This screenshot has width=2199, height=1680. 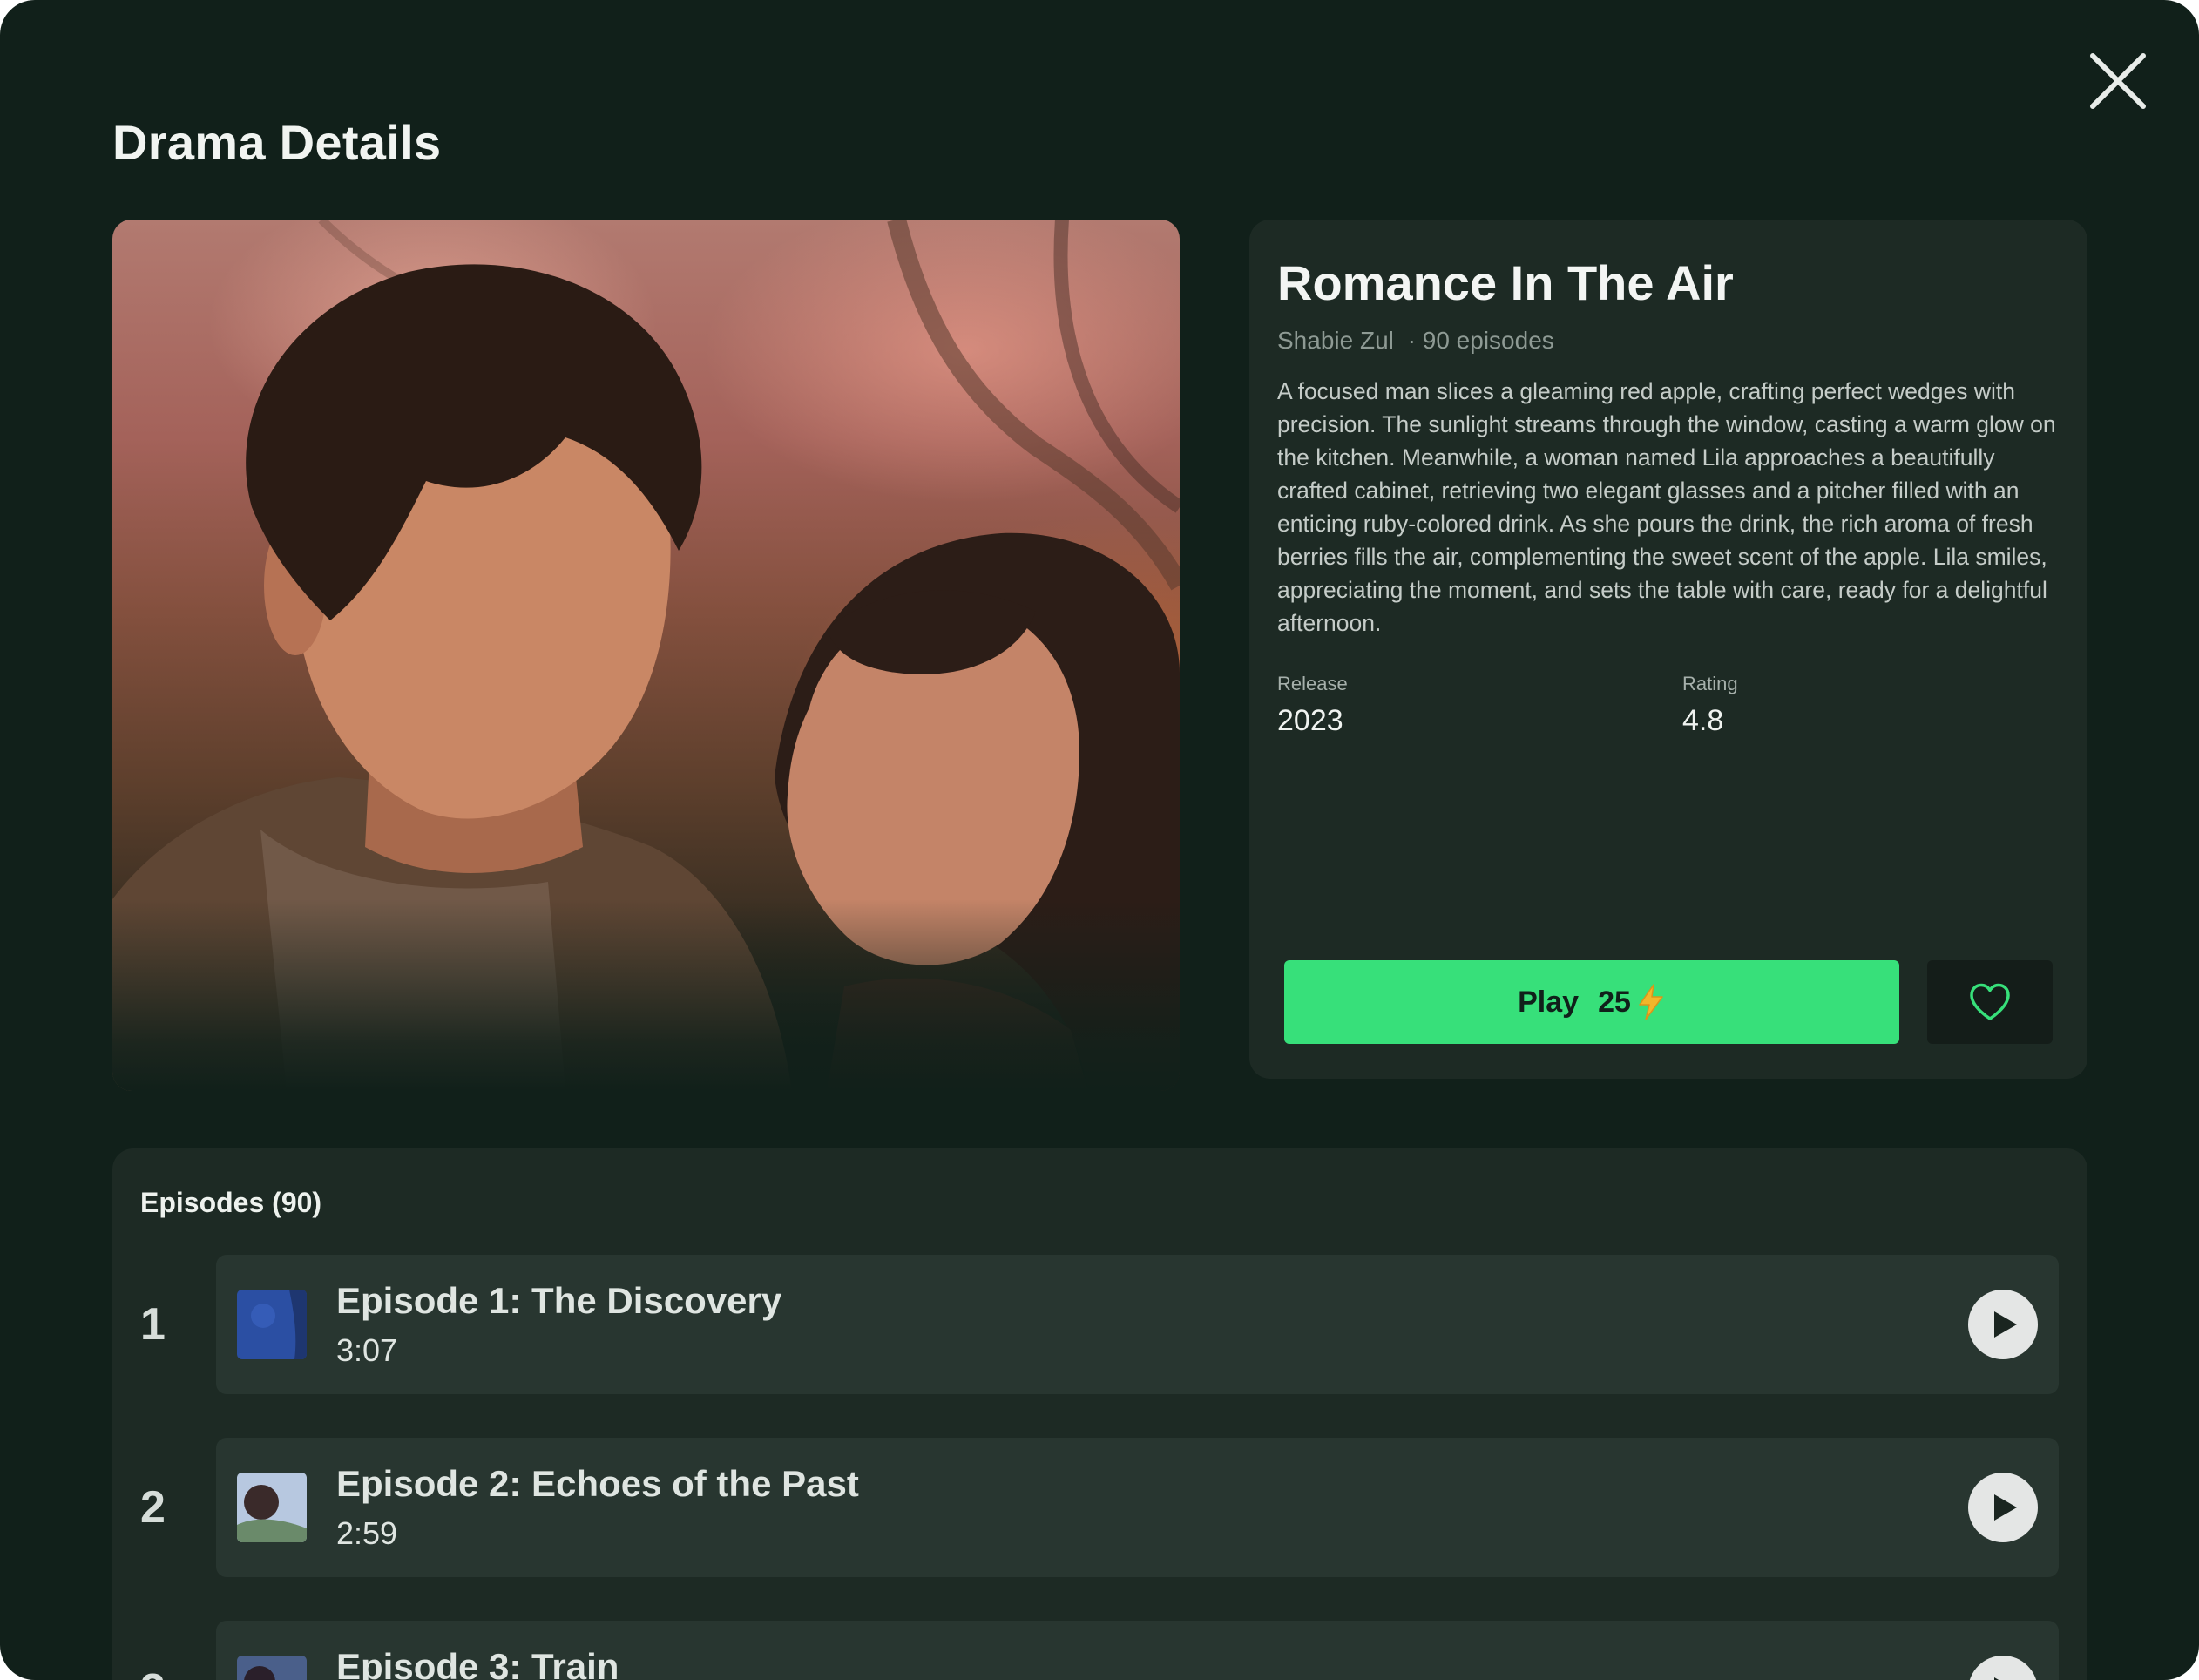 I want to click on episode-row: 2 Episode 2: Echoes of the Past 2:59, so click(x=1099, y=1507).